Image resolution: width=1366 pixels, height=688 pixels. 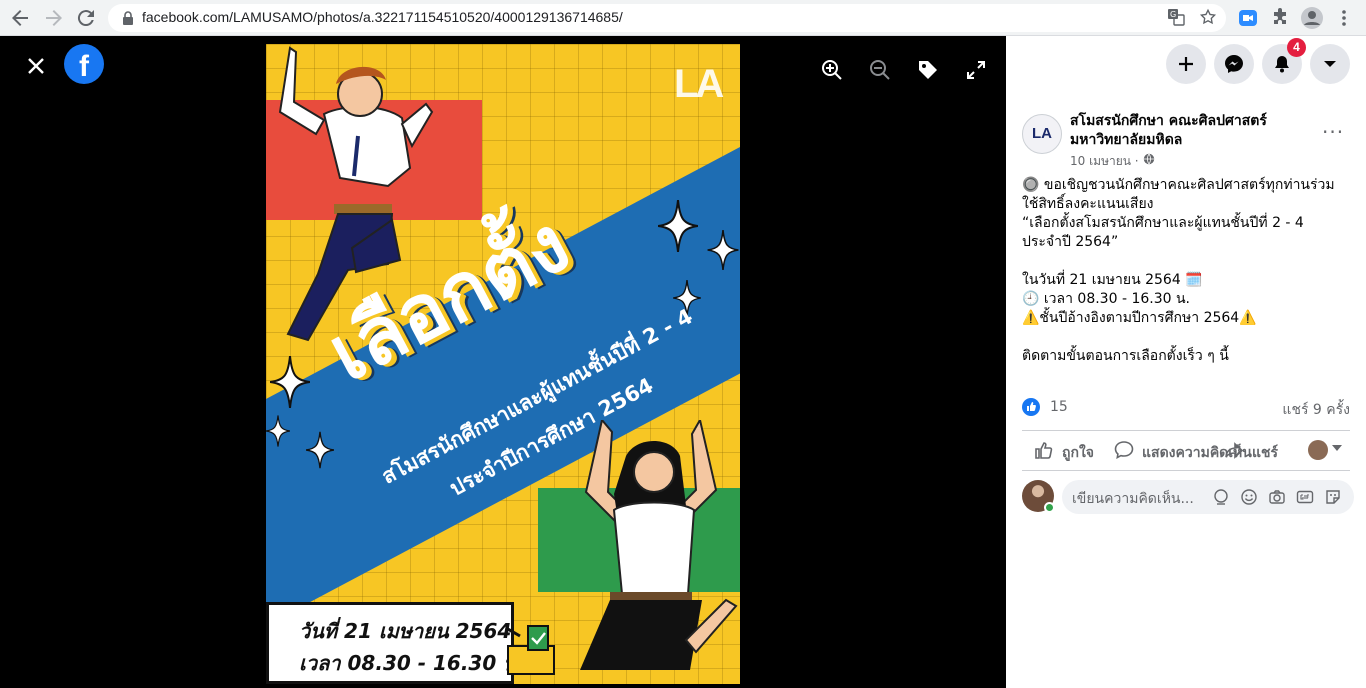 What do you see at coordinates (1282, 64) in the screenshot?
I see `bell-icon` at bounding box center [1282, 64].